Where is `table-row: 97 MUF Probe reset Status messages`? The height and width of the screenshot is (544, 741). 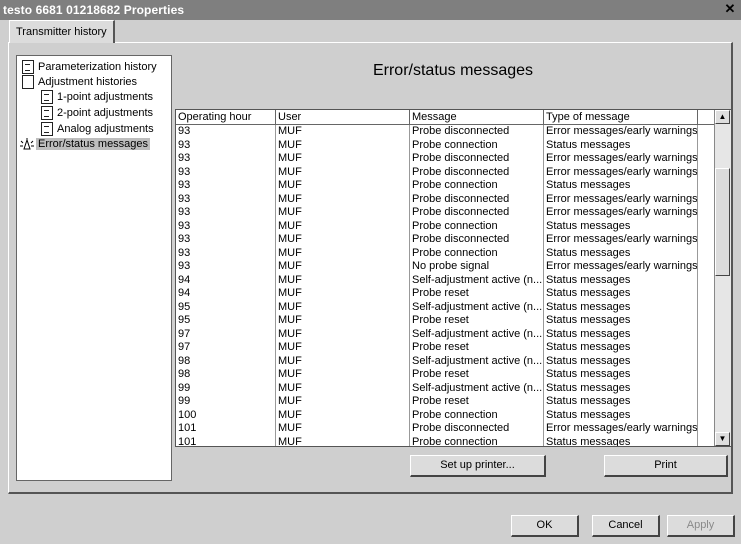
table-row: 97 MUF Probe reset Status messages is located at coordinates (446, 348).